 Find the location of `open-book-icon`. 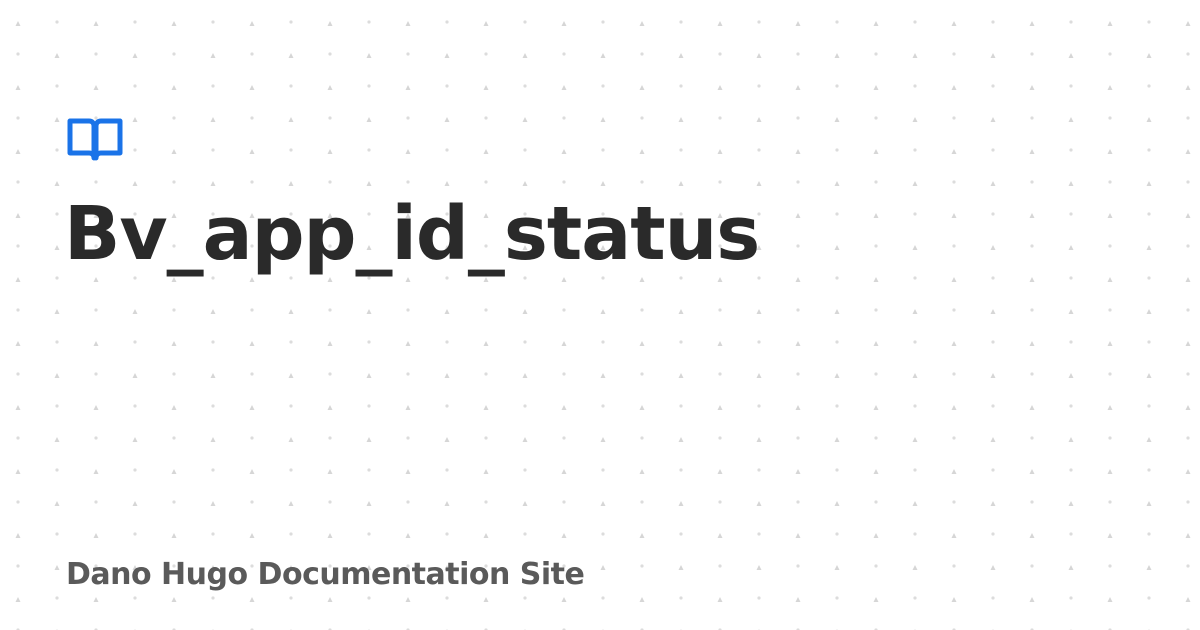

open-book-icon is located at coordinates (95, 140).